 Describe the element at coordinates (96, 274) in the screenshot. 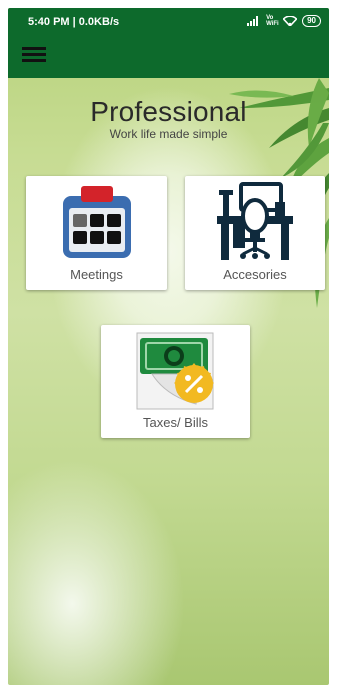

I see `tile-label: Meetings` at that location.